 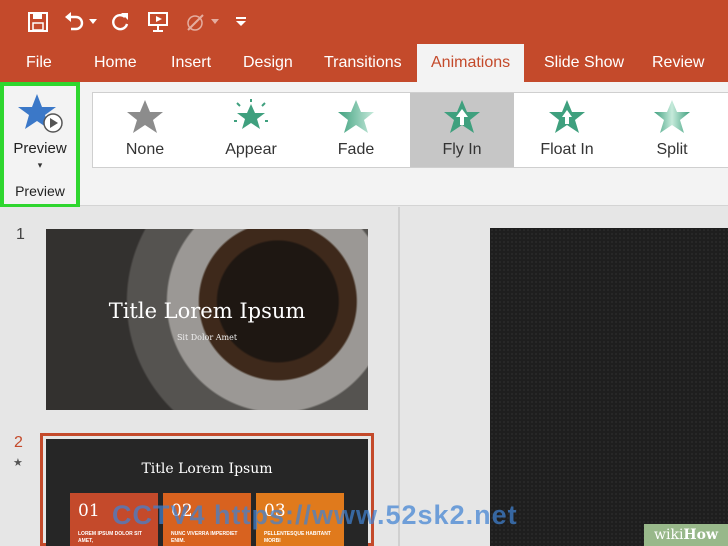 What do you see at coordinates (145, 149) in the screenshot?
I see `animation-label: None` at bounding box center [145, 149].